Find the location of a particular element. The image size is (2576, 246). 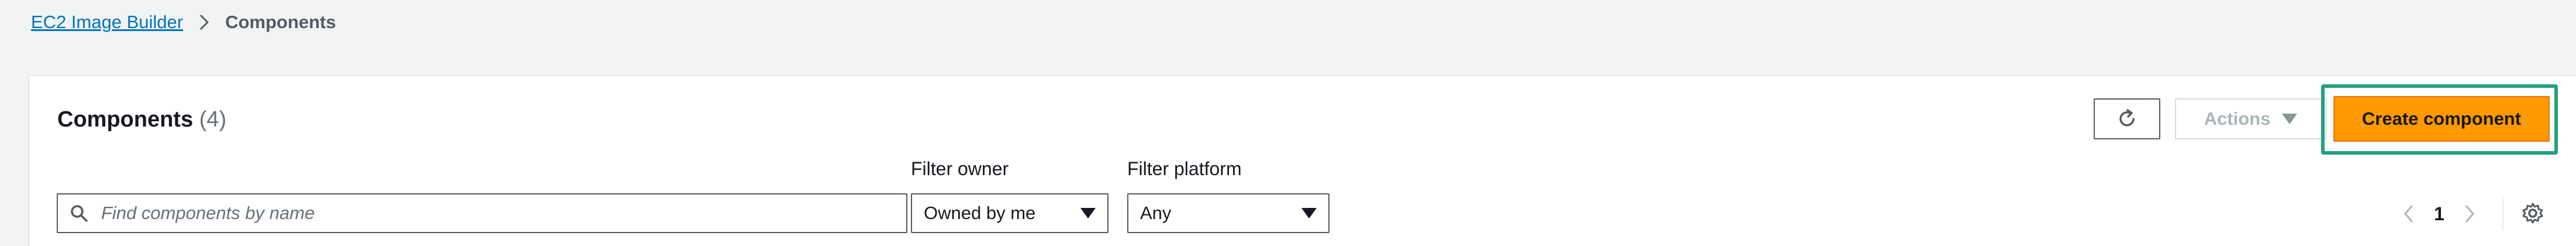

preferences-button is located at coordinates (2533, 213).